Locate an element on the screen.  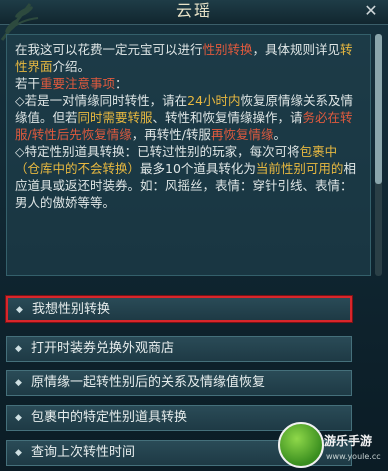
option-gender-change: ◆ 我想性别转换 is located at coordinates (179, 309).